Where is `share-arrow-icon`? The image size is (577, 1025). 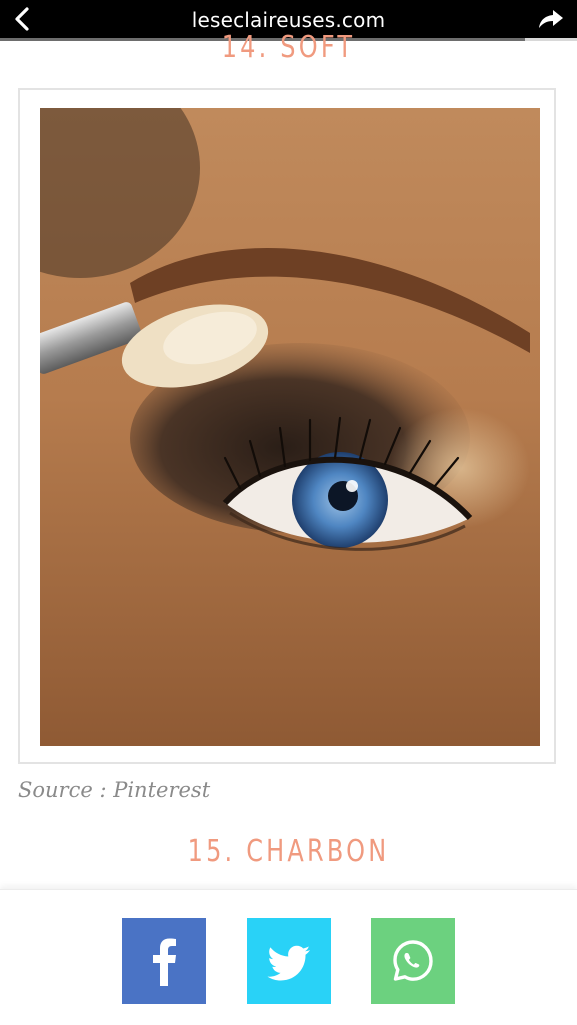
share-arrow-icon is located at coordinates (551, 19).